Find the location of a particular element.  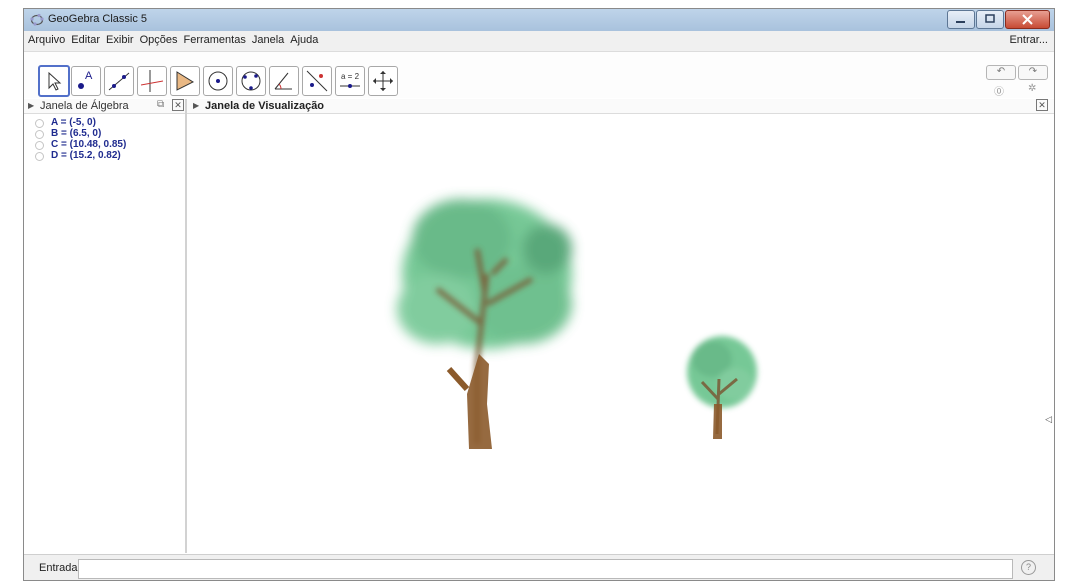

angle-tool is located at coordinates (284, 81).